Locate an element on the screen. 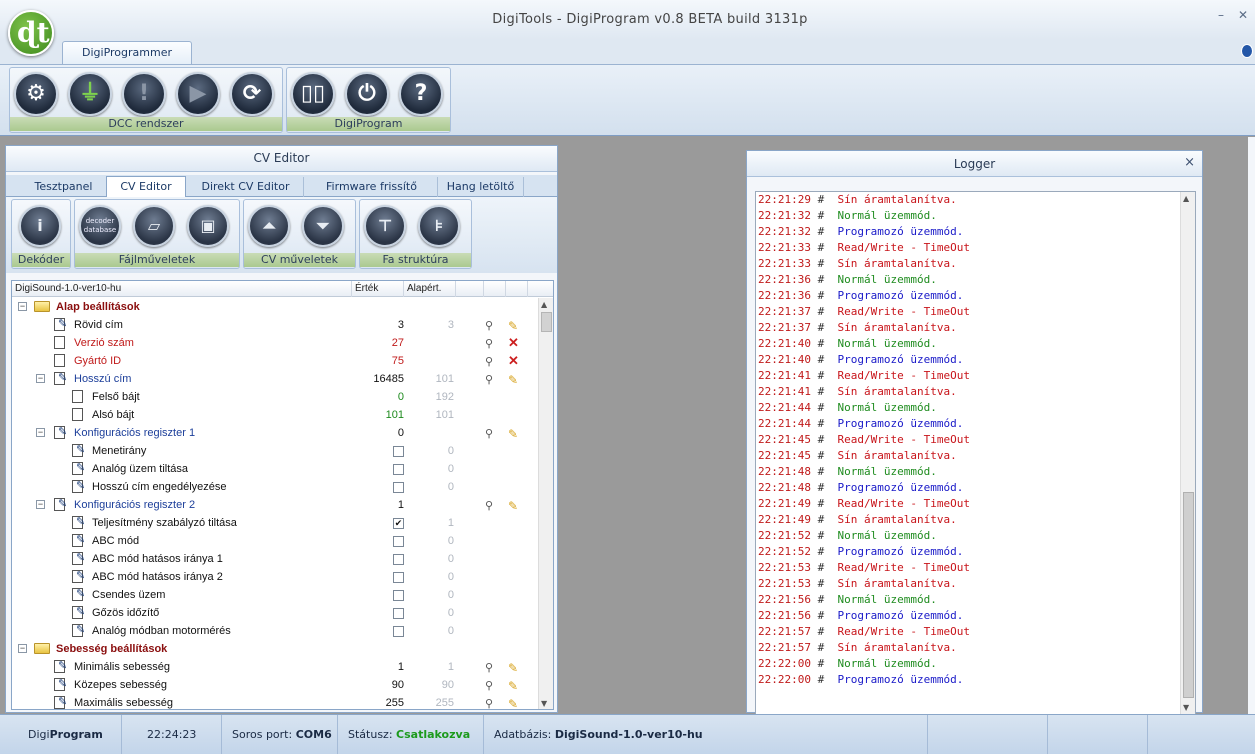 This screenshot has height=754, width=1255. tree-row: Teljesítmény szabályzó tiltása ✔ 1 is located at coordinates (275, 522).